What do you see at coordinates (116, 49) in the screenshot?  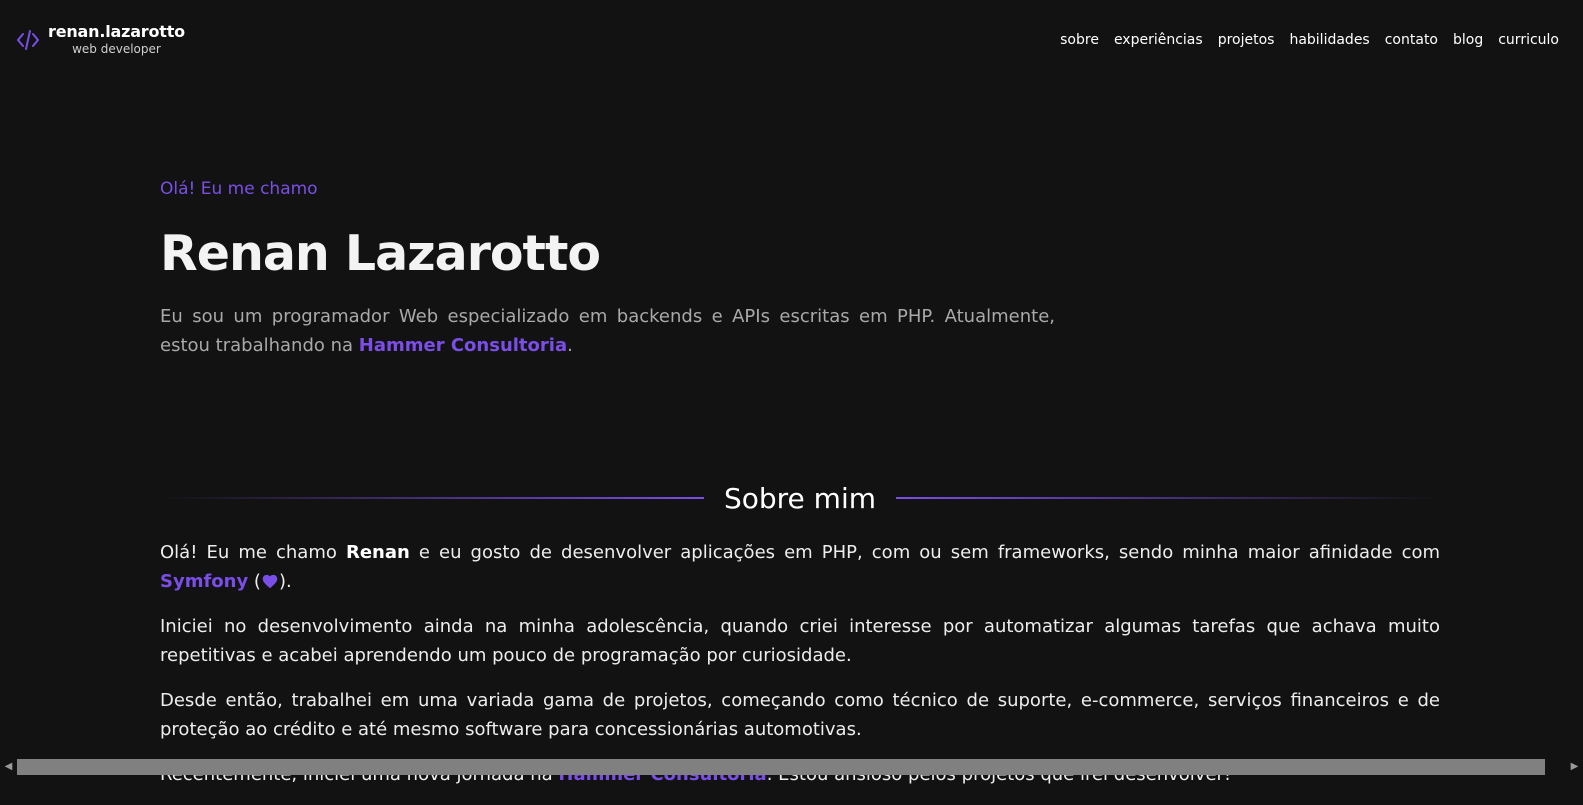 I see `brand-subtitle: web developer` at bounding box center [116, 49].